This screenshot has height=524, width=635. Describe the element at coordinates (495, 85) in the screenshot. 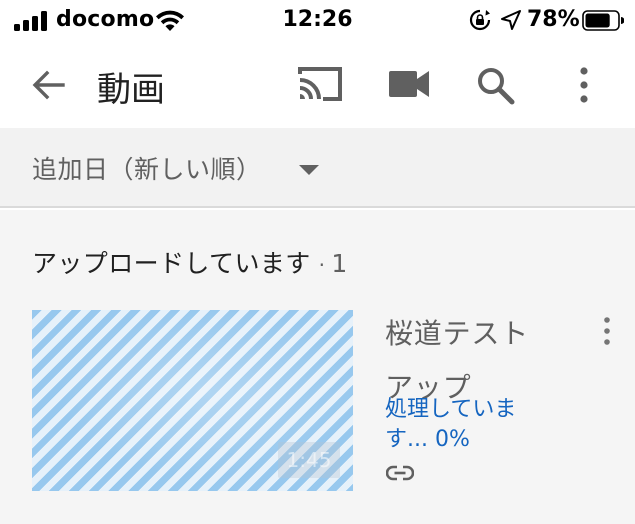

I see `search-icon` at that location.